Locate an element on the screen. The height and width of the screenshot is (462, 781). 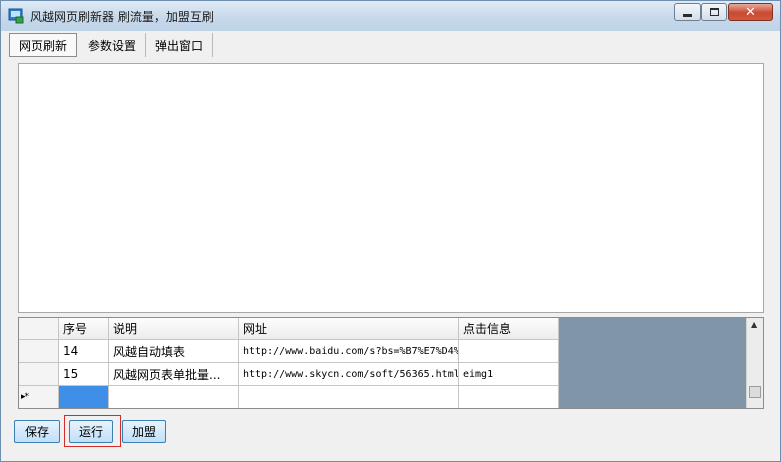
minimize-button is located at coordinates (687, 12).